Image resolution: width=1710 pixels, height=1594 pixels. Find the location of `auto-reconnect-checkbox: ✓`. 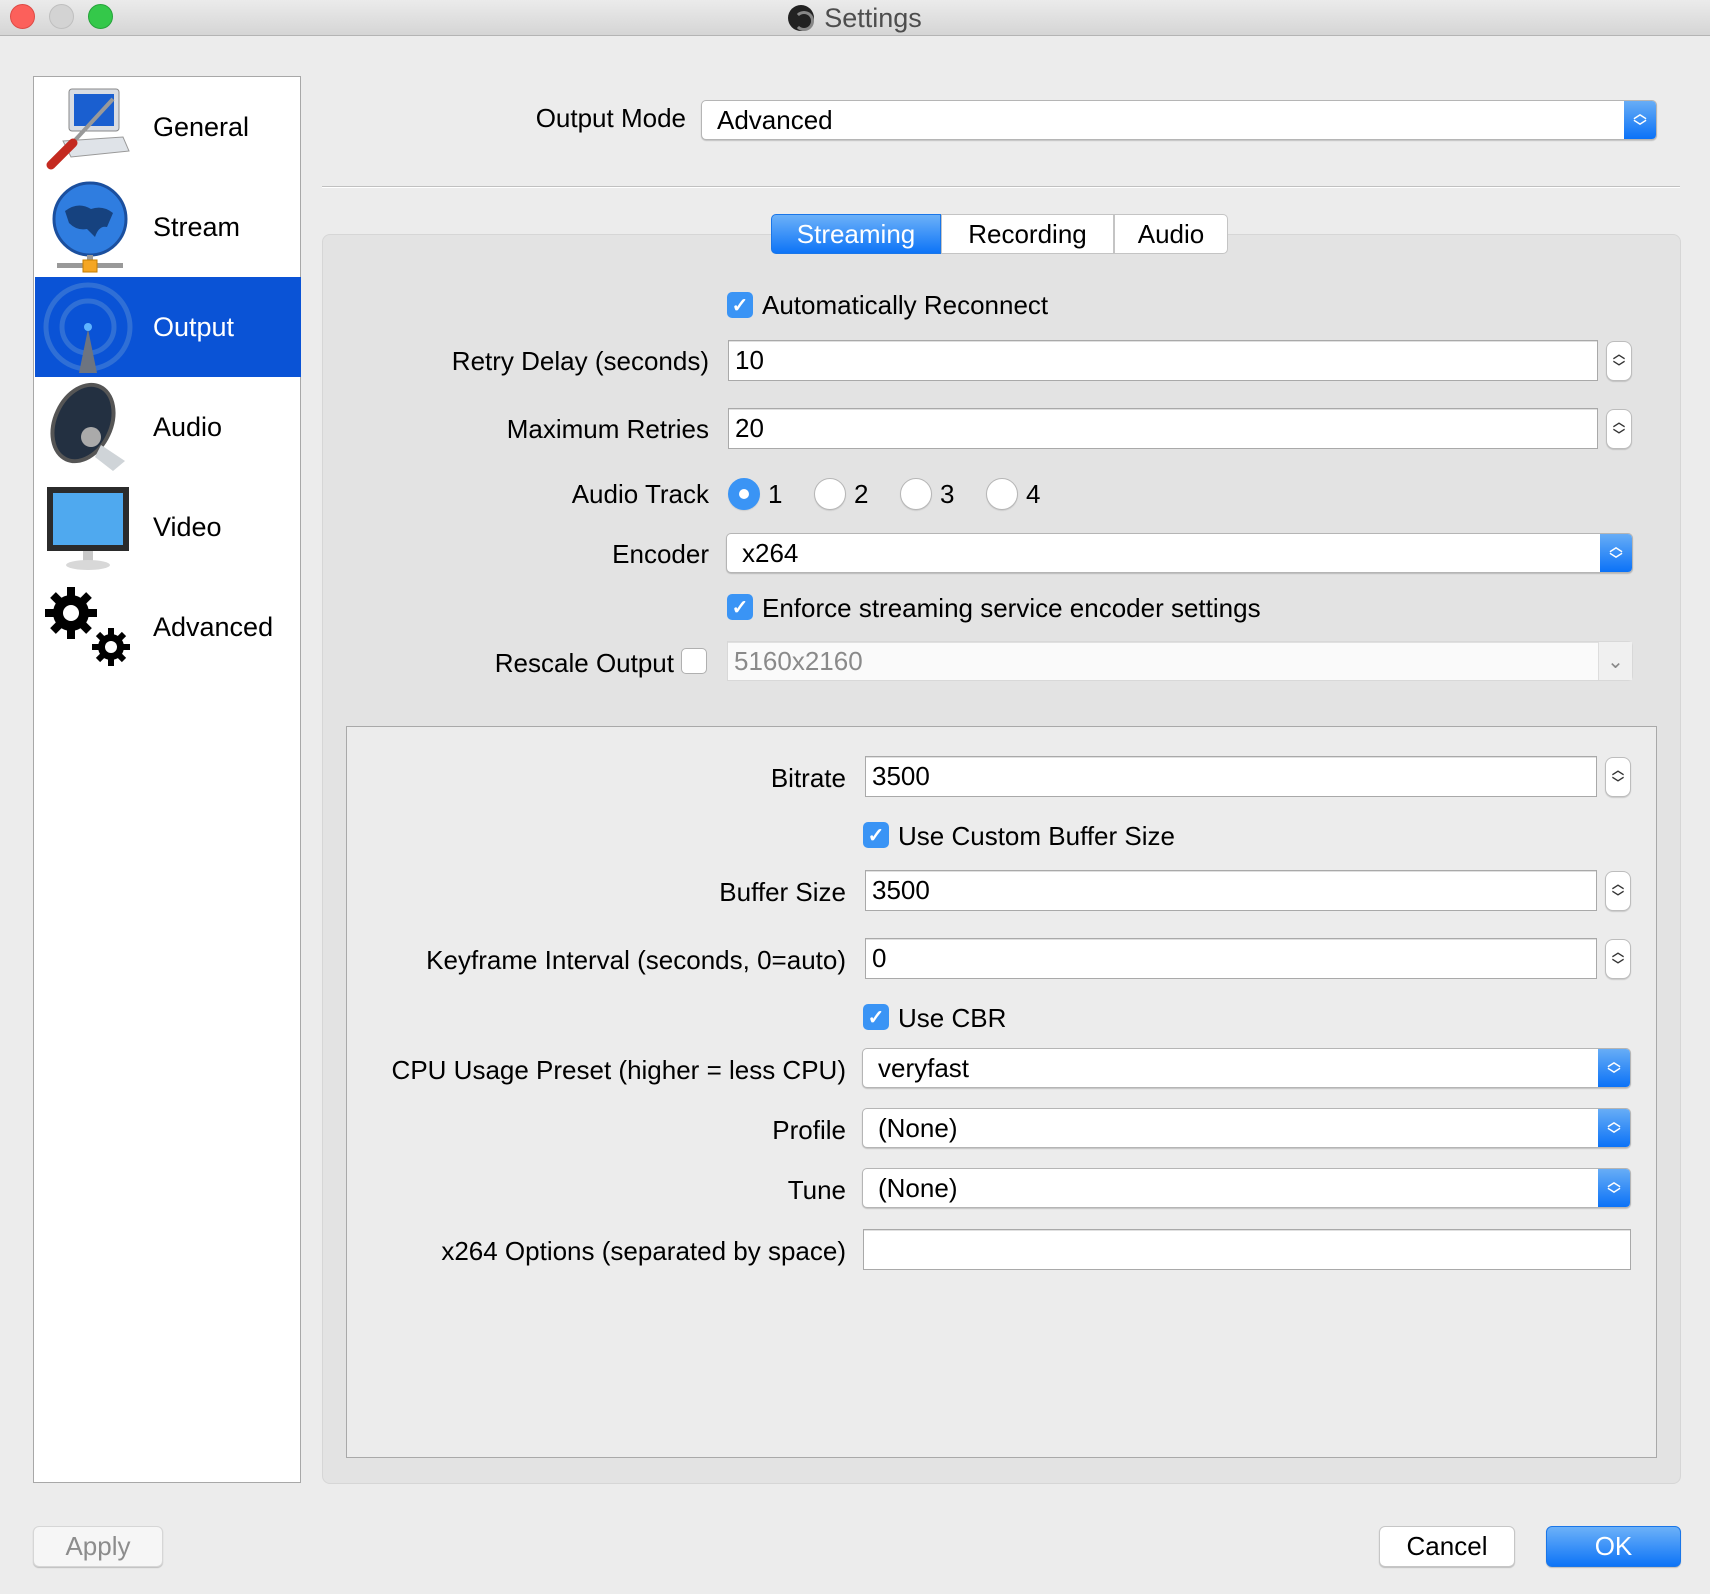

auto-reconnect-checkbox: ✓ is located at coordinates (740, 305).